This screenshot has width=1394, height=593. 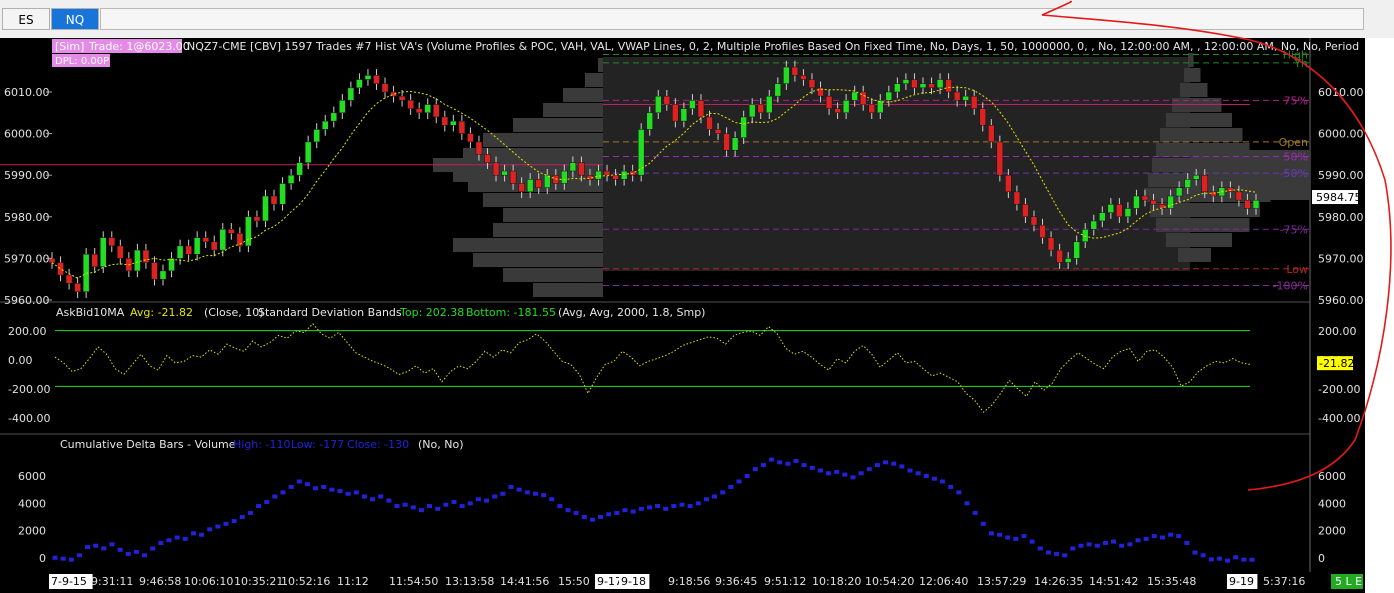 What do you see at coordinates (1341, 258) in the screenshot?
I see `price-tick-label-right: 5970.00` at bounding box center [1341, 258].